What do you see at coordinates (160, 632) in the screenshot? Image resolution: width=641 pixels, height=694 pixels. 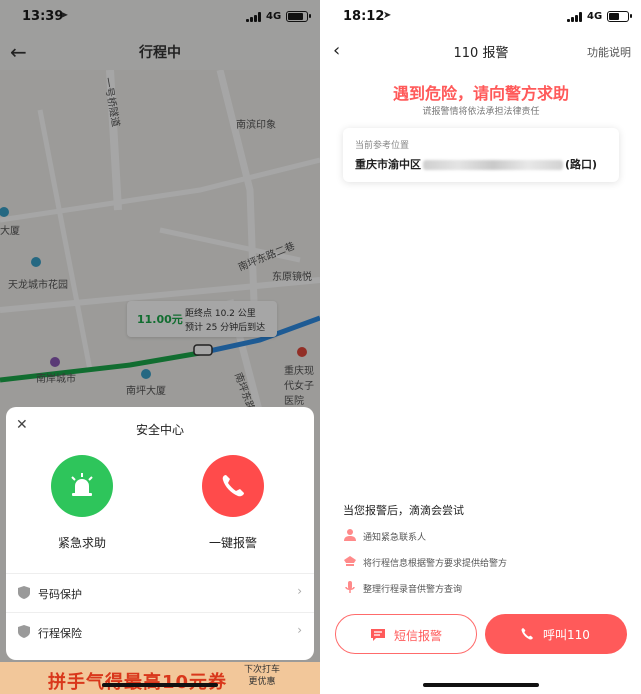 I see `trip-insurance-row: 行程保险 ›` at bounding box center [160, 632].